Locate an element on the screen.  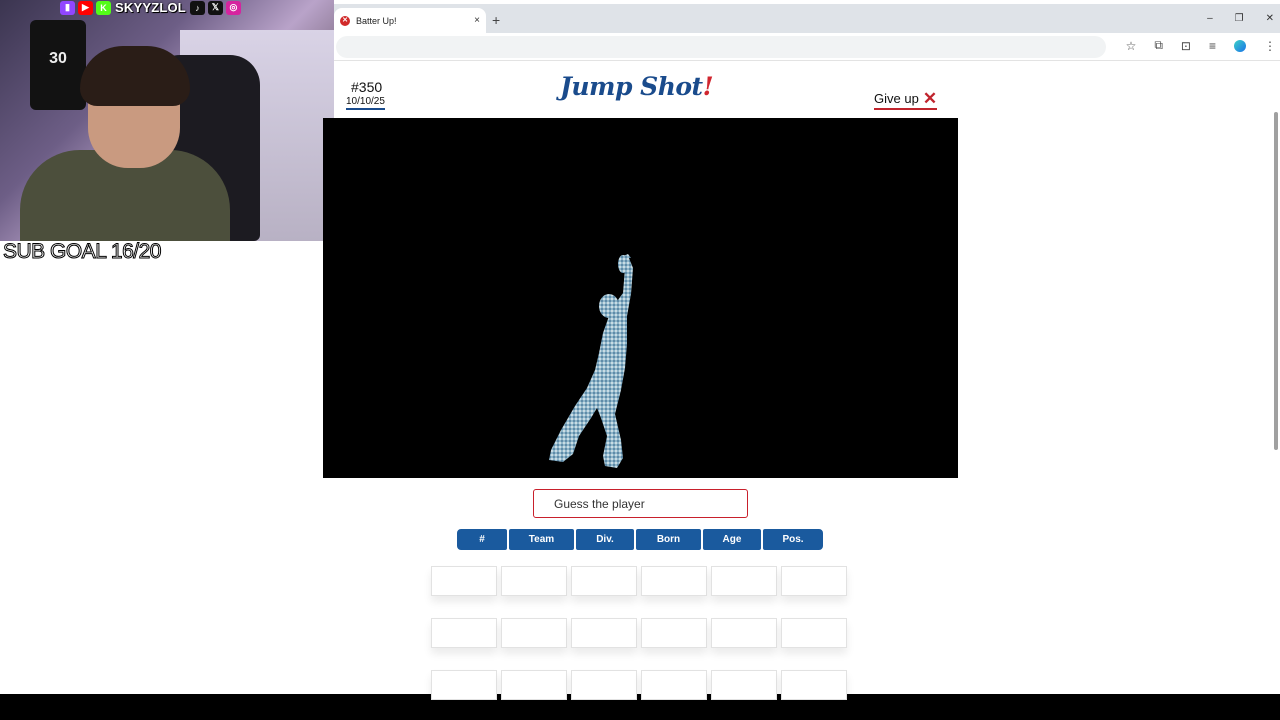
favicon-icon: ✕ is located at coordinates (345, 20).